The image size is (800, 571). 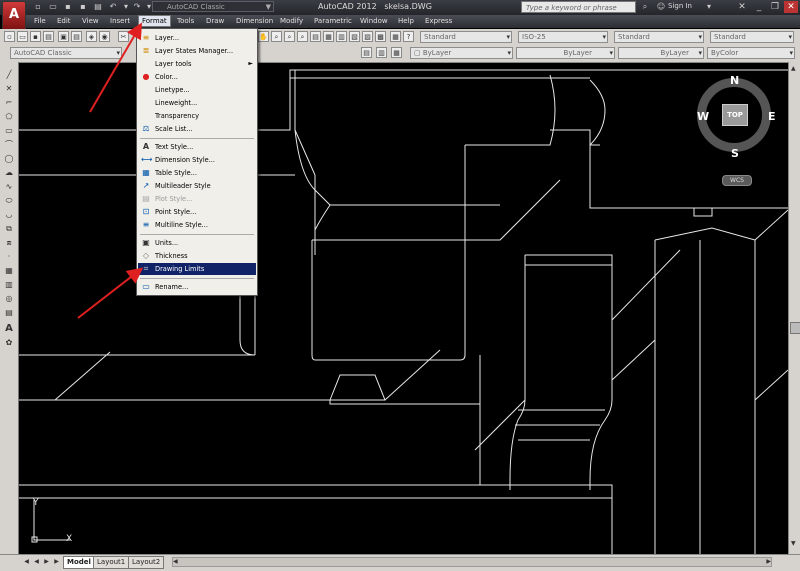 I want to click on annotation-overlay, so click(x=110, y=170).